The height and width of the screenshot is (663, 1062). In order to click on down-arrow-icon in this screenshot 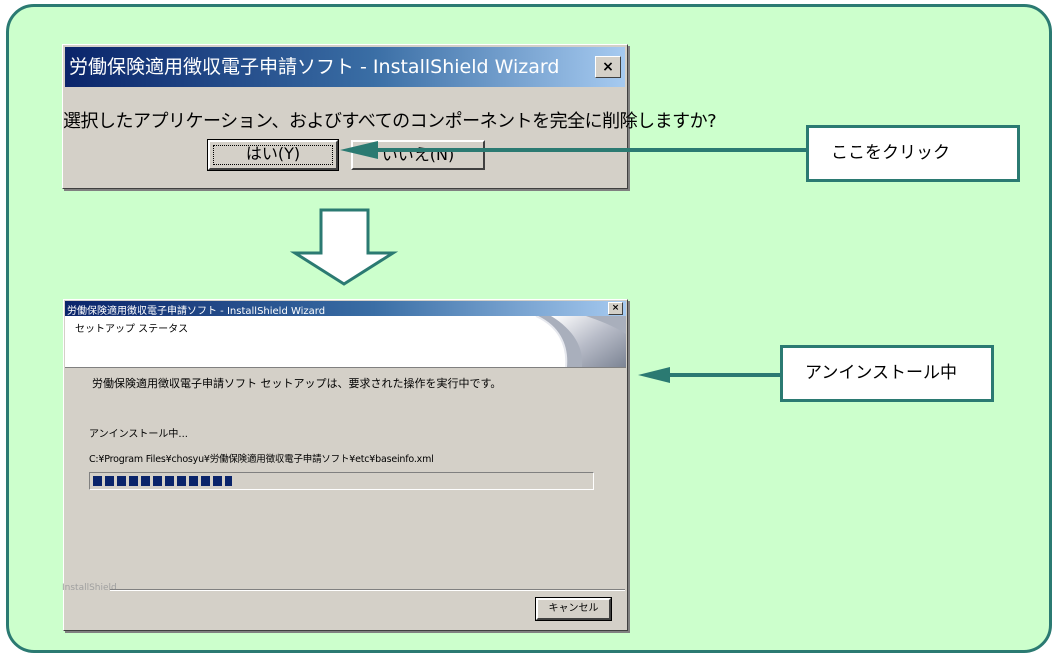, I will do `click(344, 247)`.